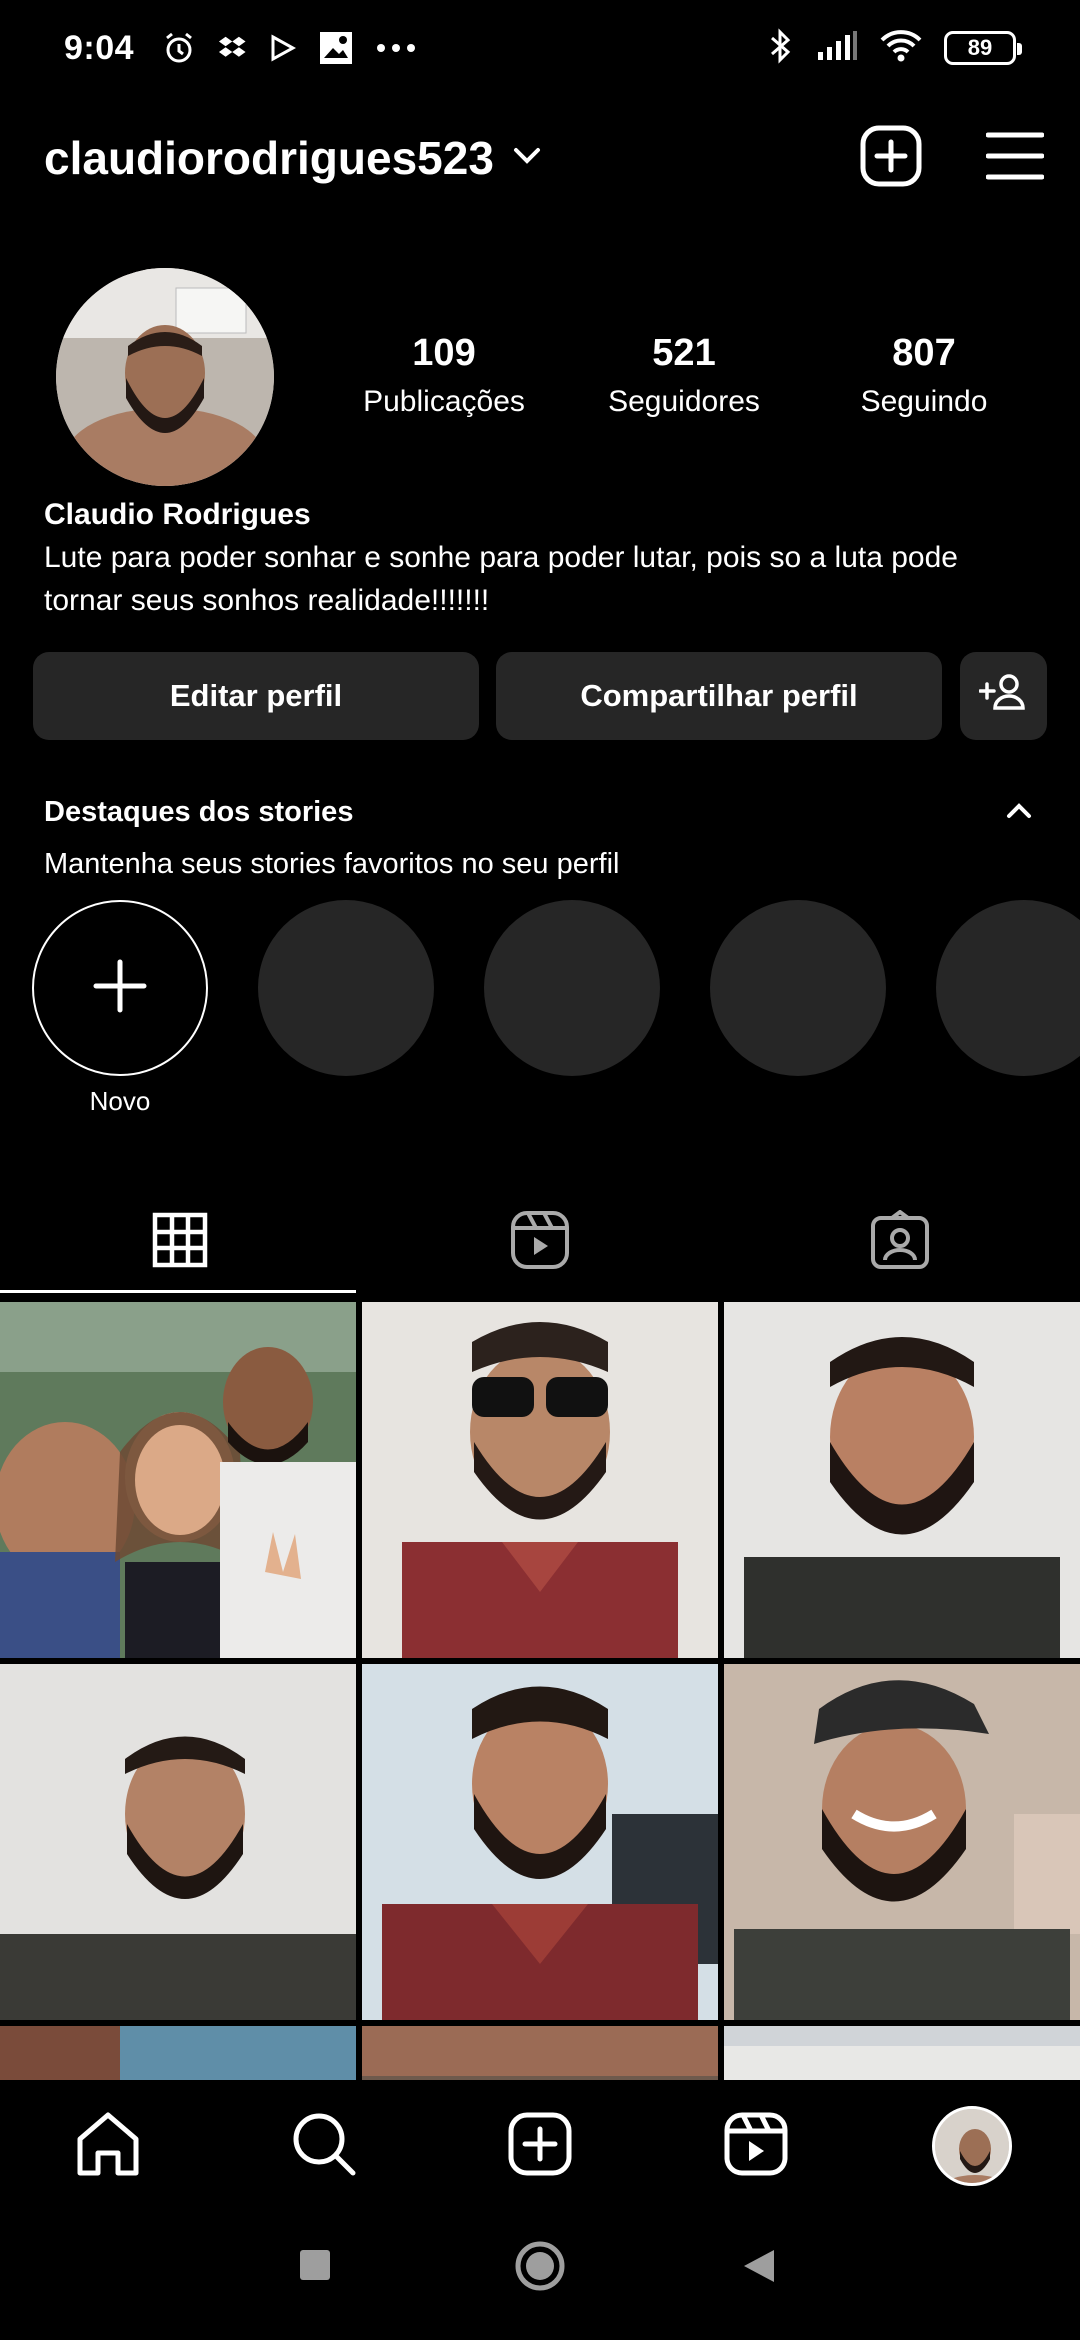 This screenshot has width=1080, height=2340. What do you see at coordinates (952, 158) in the screenshot?
I see `header-actions` at bounding box center [952, 158].